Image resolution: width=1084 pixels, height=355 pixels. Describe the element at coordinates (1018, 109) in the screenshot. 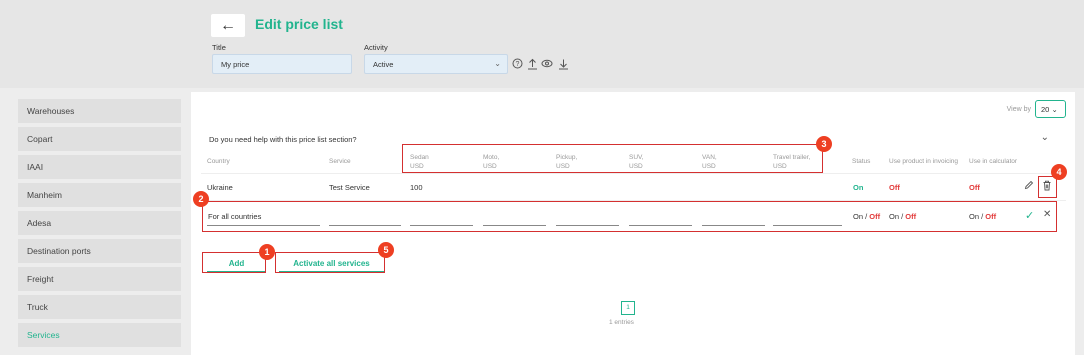

I see `view-by-label: View by` at that location.